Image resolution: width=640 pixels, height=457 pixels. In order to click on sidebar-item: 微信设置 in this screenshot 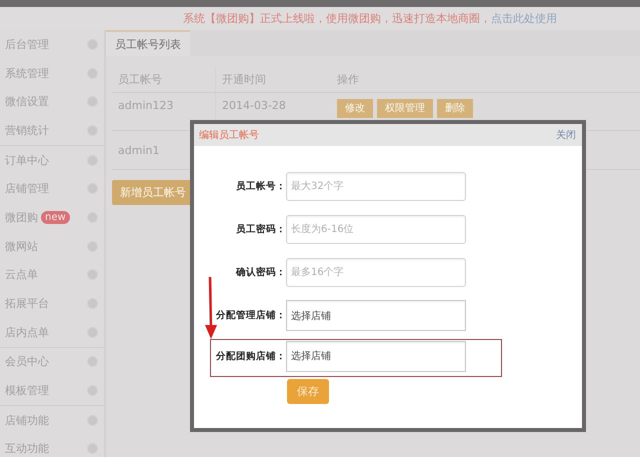, I will do `click(52, 101)`.